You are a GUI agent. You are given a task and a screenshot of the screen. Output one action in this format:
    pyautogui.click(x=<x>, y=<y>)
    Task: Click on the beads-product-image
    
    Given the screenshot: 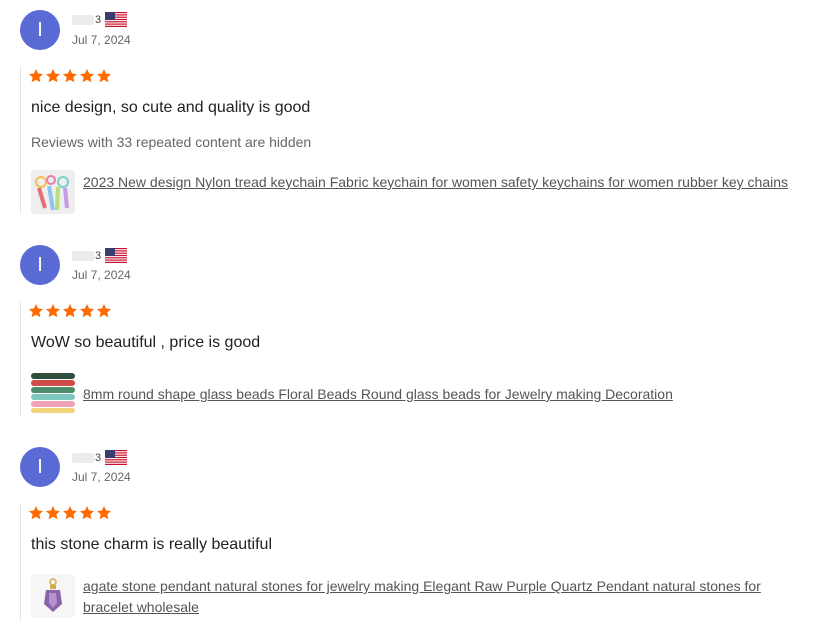 What is the action you would take?
    pyautogui.click(x=53, y=393)
    